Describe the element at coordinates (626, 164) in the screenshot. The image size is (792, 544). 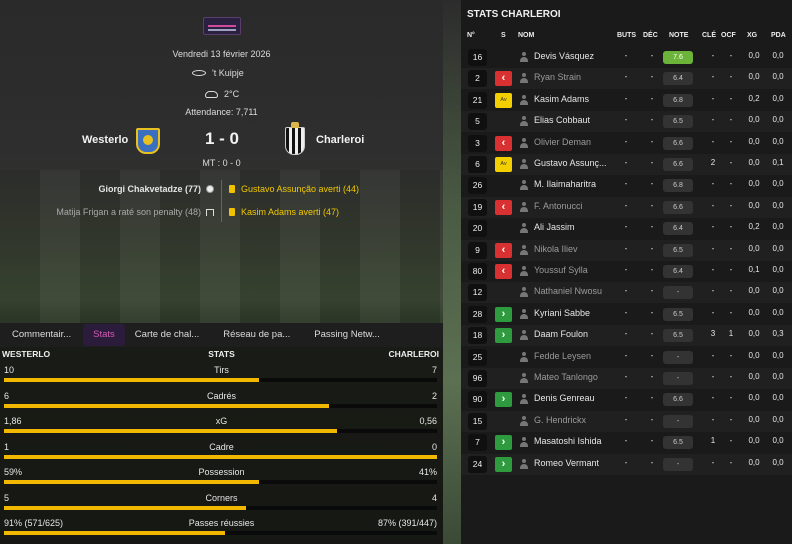
I see `player-row: 6 Av Gustavo Assunç... - - 2 - 0,0 0,1 6.6` at that location.